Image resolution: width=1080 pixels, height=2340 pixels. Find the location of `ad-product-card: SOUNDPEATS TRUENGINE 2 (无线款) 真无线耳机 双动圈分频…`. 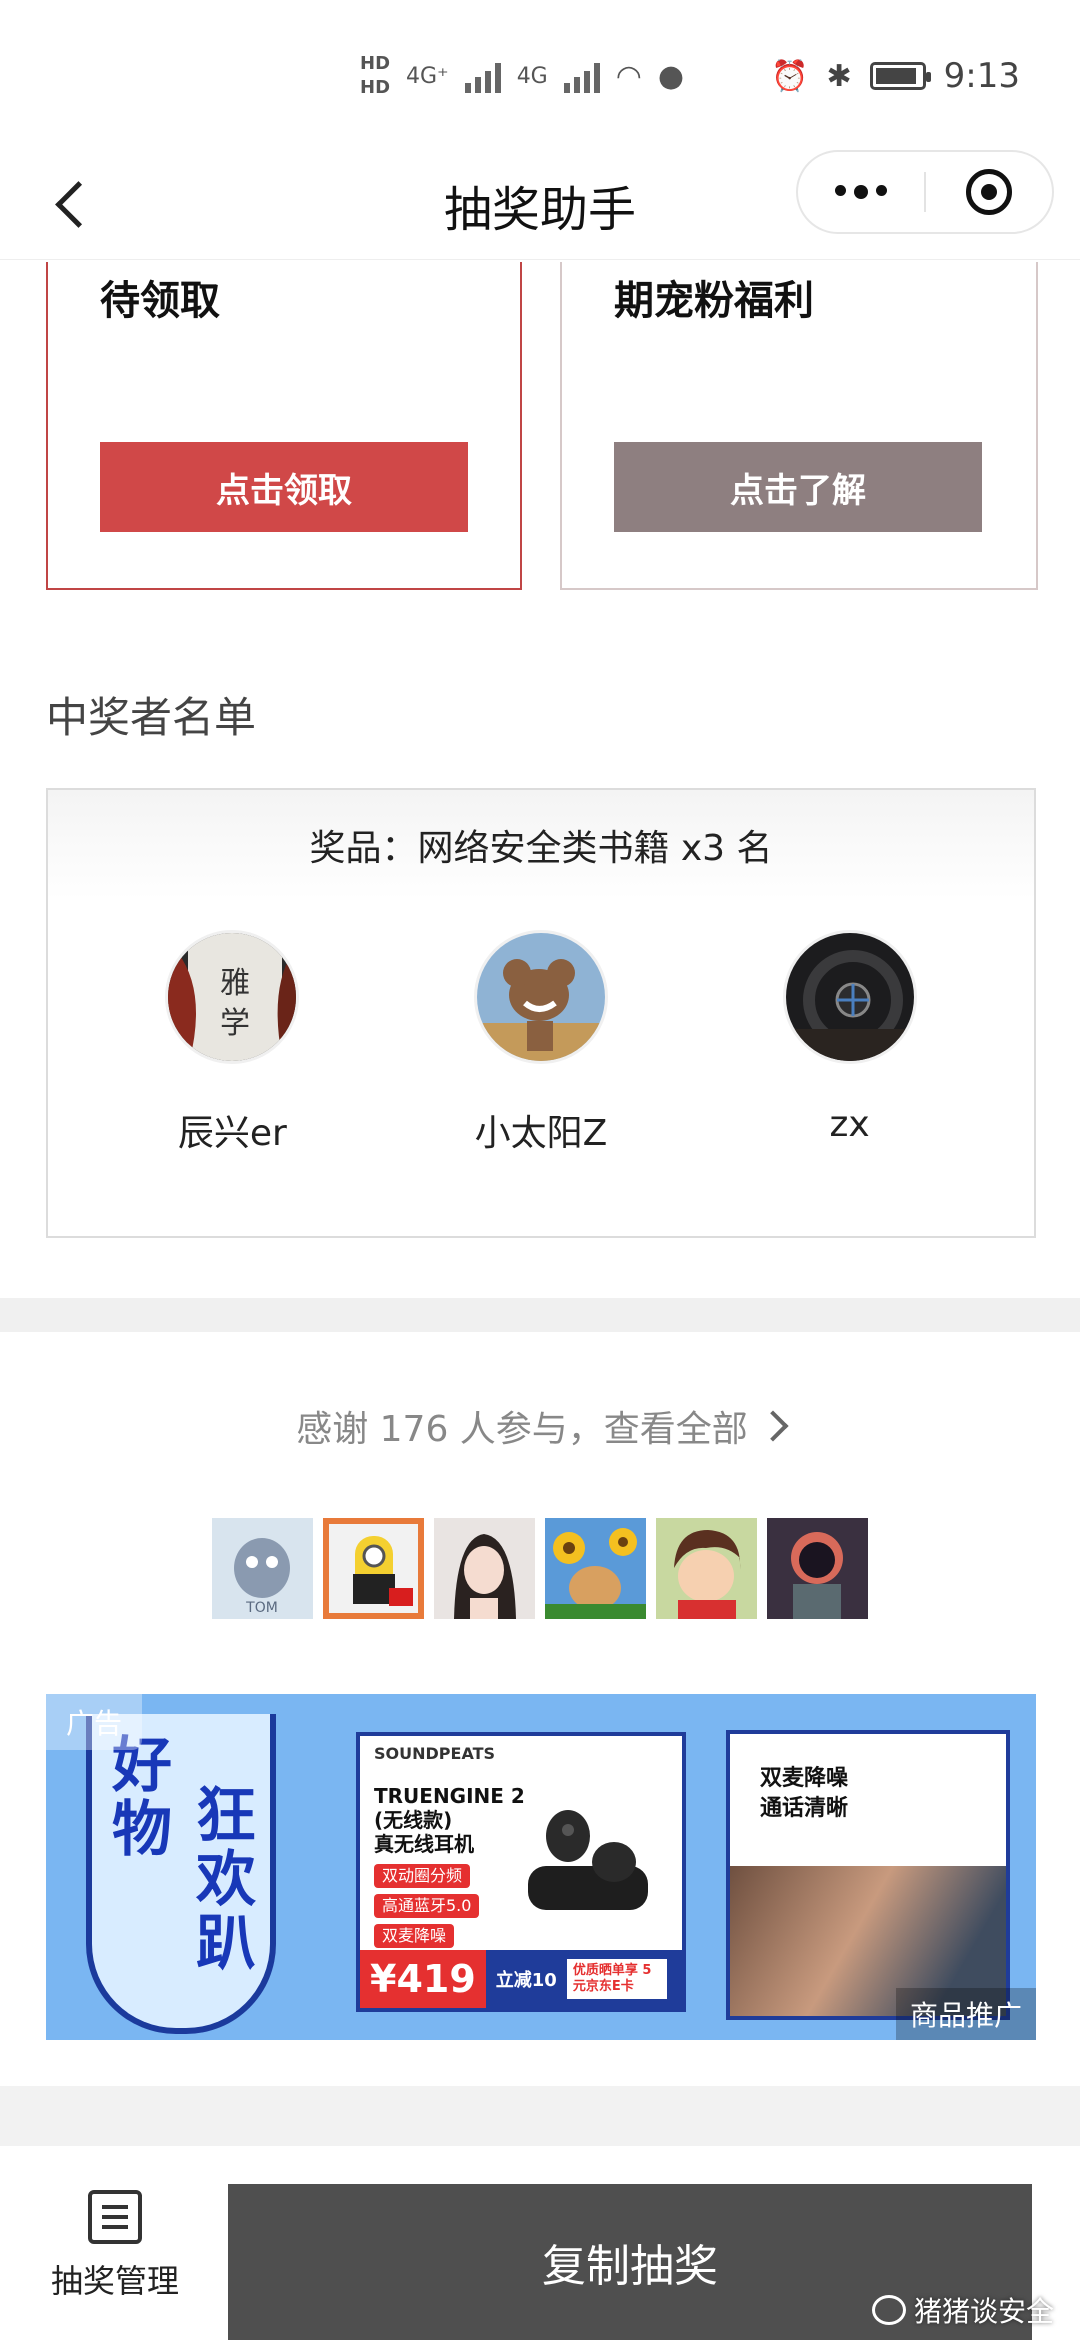

ad-product-card: SOUNDPEATS TRUENGINE 2 (无线款) 真无线耳机 双动圈分频… is located at coordinates (521, 1872).